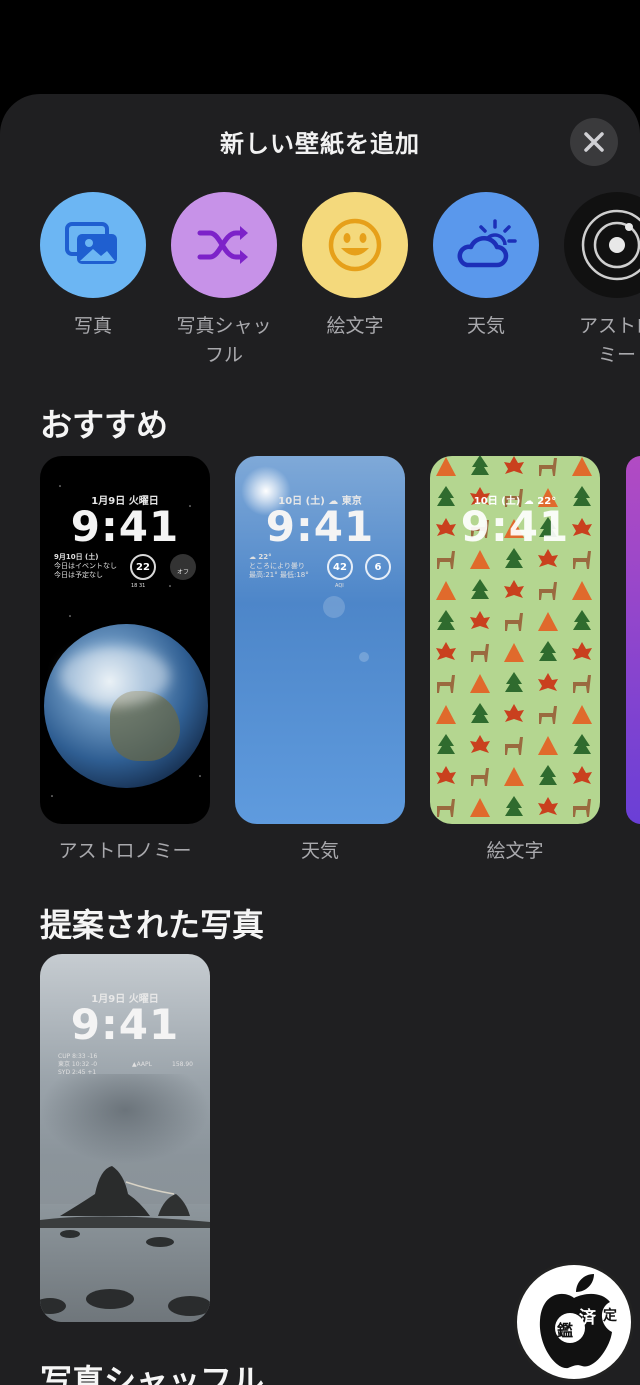 This screenshot has height=1385, width=640. I want to click on category-emoji-circle, so click(355, 245).